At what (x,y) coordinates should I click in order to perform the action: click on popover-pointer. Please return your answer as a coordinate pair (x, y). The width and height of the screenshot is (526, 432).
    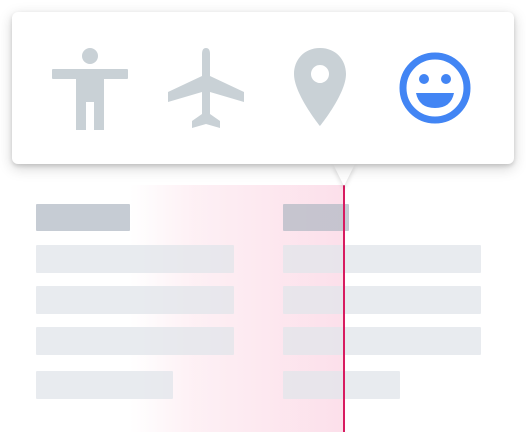
    Looking at the image, I should click on (344, 175).